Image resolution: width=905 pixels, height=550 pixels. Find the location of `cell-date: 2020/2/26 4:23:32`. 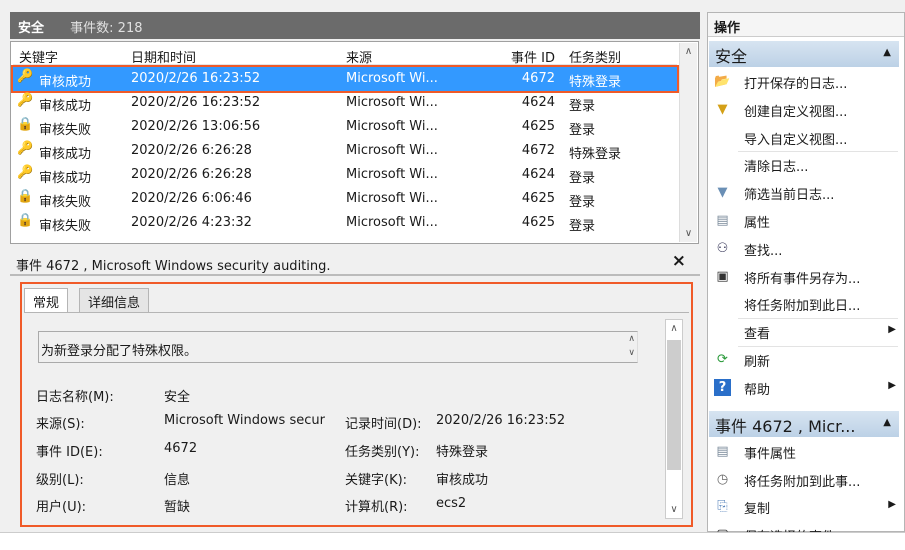

cell-date: 2020/2/26 4:23:32 is located at coordinates (191, 222).